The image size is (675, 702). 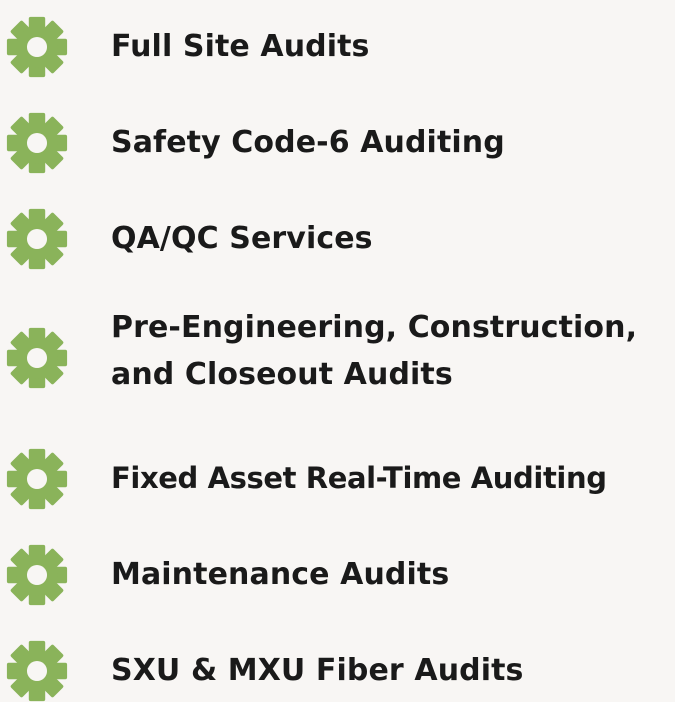 I want to click on list-item-label: SXU & MXU Fiber Audits, so click(x=317, y=670).